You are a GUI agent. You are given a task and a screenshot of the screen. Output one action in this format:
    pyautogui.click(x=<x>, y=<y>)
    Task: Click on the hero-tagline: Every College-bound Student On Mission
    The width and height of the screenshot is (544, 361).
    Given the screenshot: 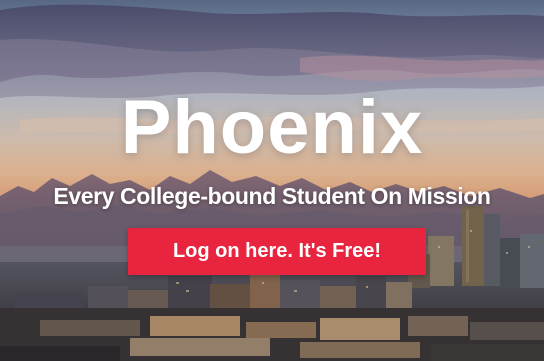 What is the action you would take?
    pyautogui.click(x=272, y=196)
    